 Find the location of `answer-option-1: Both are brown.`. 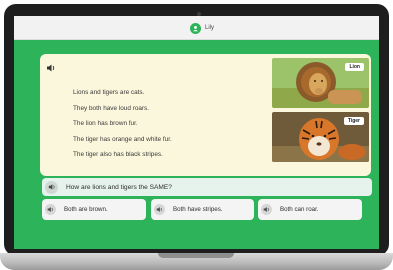

answer-option-1: Both are brown. is located at coordinates (94, 209).